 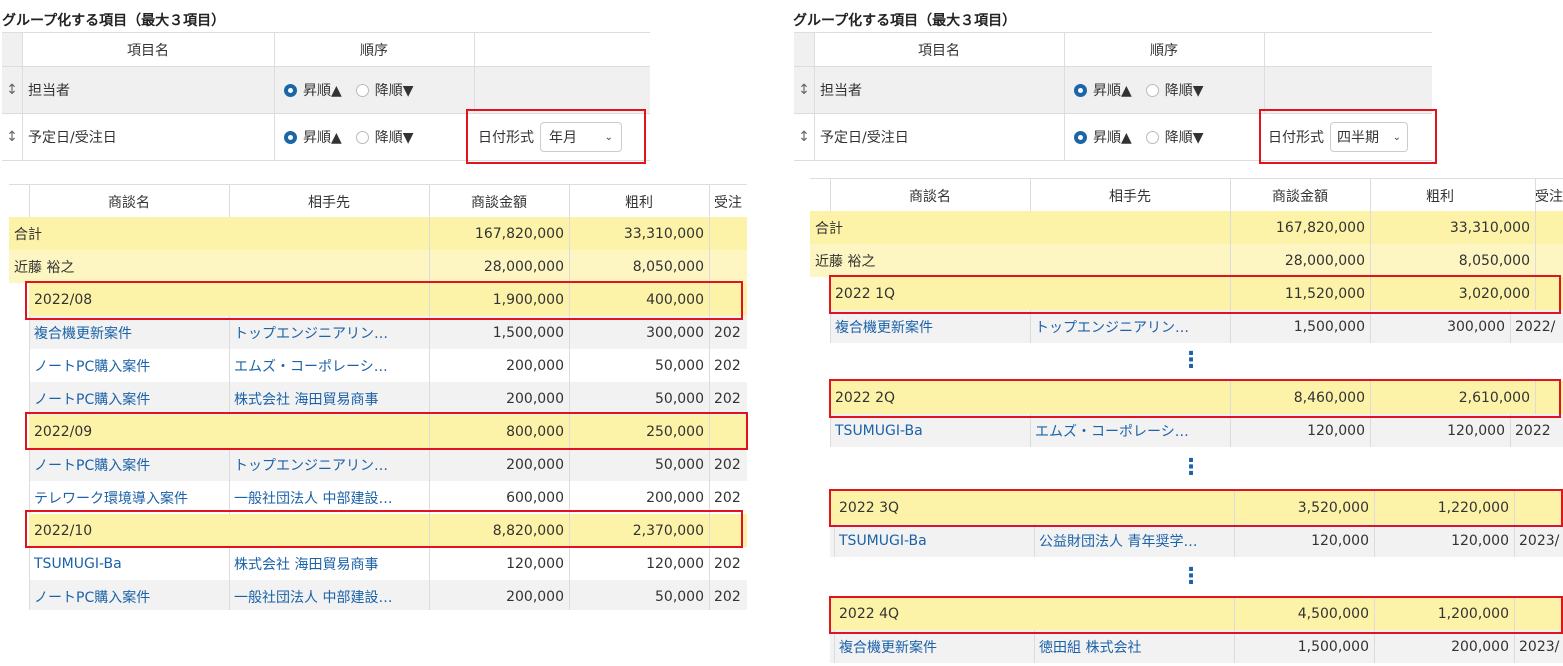 I want to click on right-col-partner: 相手先, so click(x=1130, y=195).